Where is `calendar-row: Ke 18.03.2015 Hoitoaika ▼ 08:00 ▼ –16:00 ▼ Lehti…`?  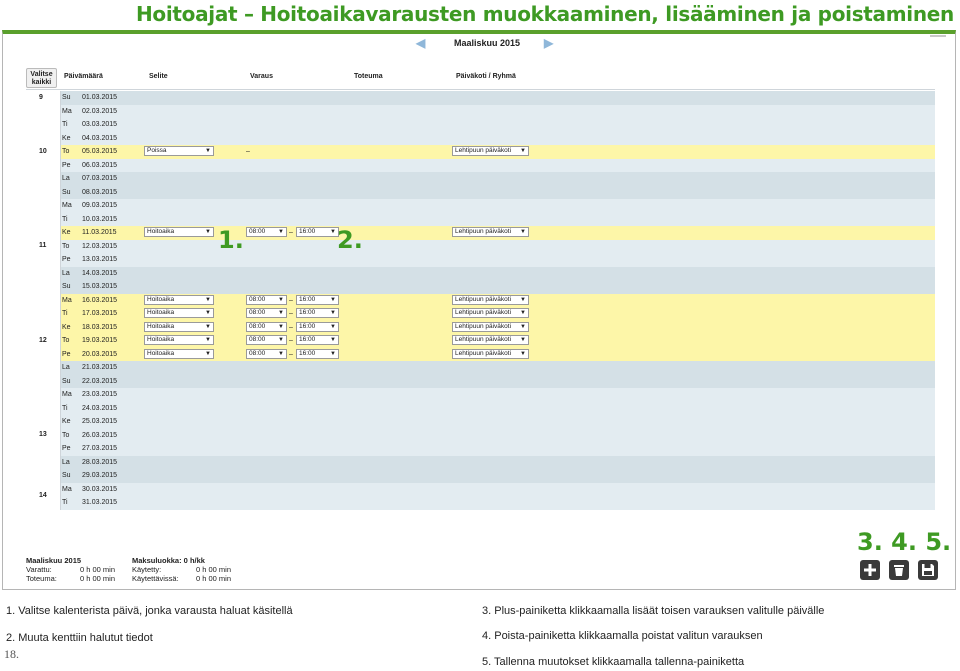
calendar-row: Ke 18.03.2015 Hoitoaika ▼ 08:00 ▼ –16:00 ▼ Lehti… is located at coordinates (480, 327).